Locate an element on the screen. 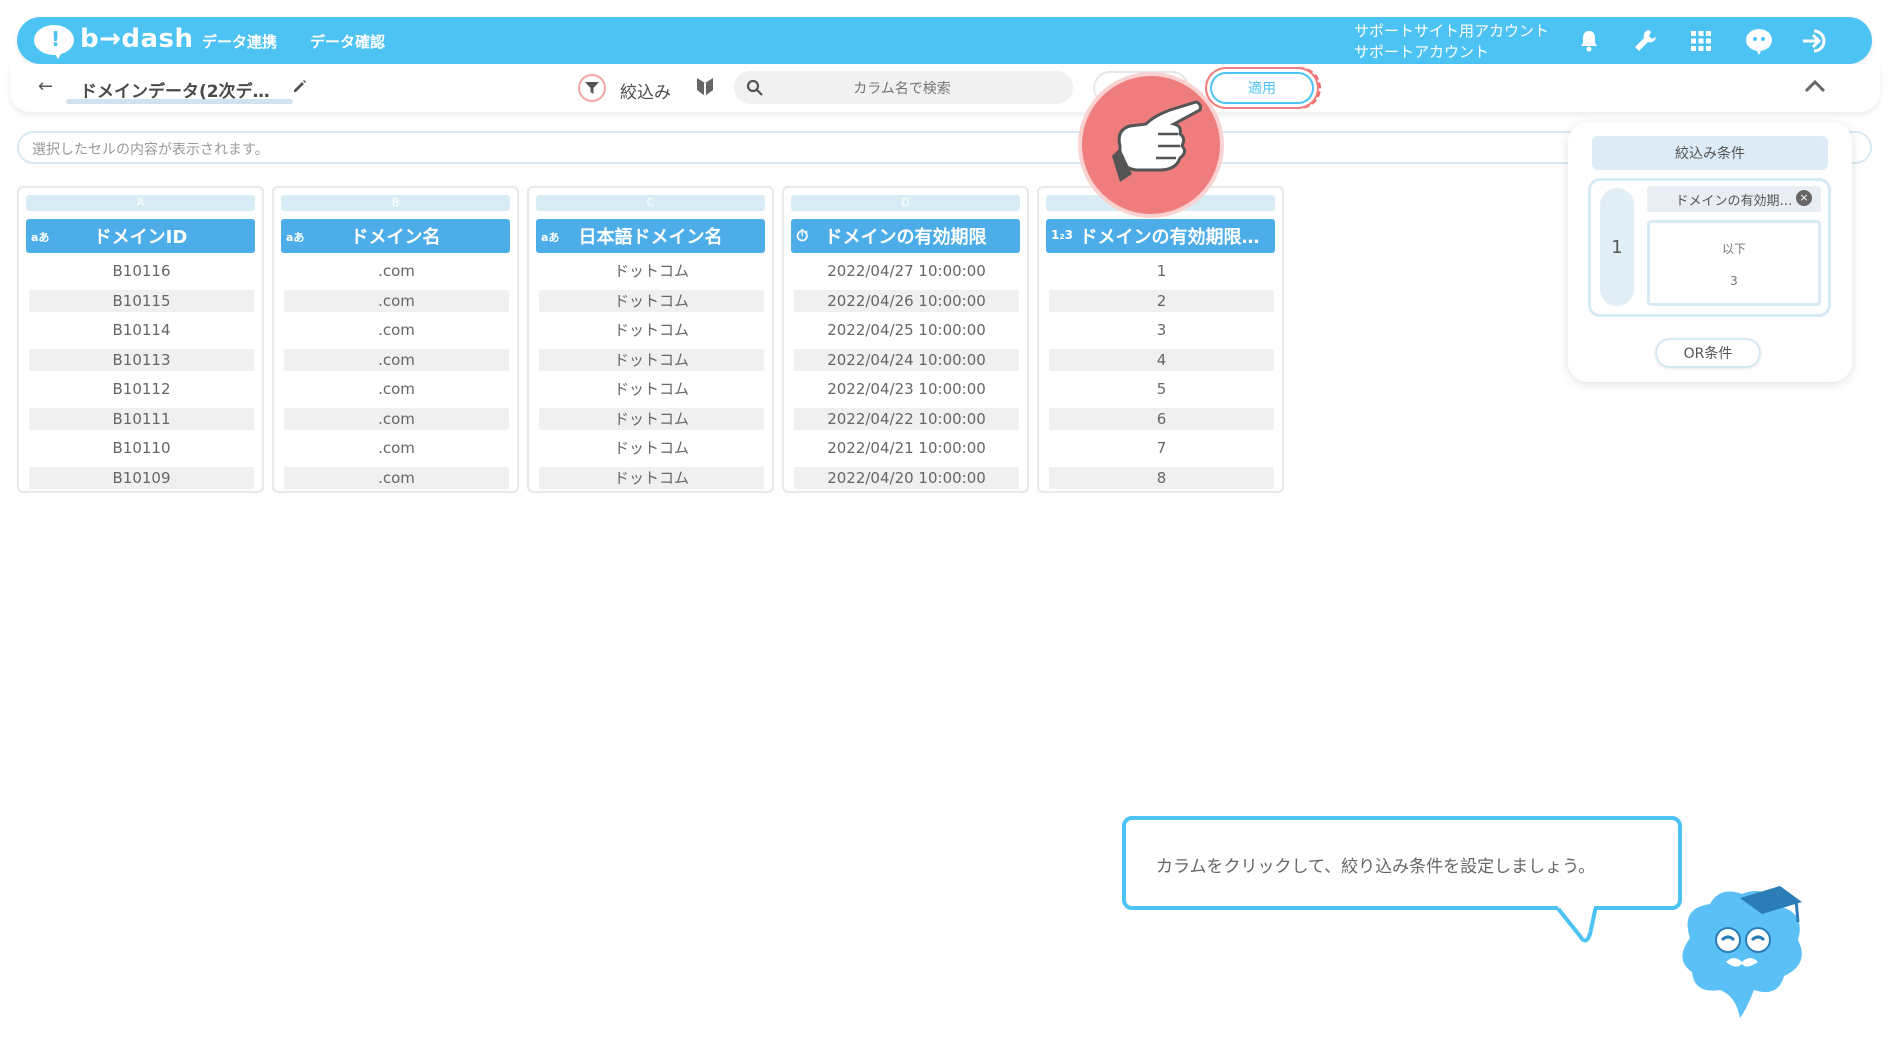 The height and width of the screenshot is (1063, 1890). column-header-label: 日本語ドメイン名 is located at coordinates (650, 237).